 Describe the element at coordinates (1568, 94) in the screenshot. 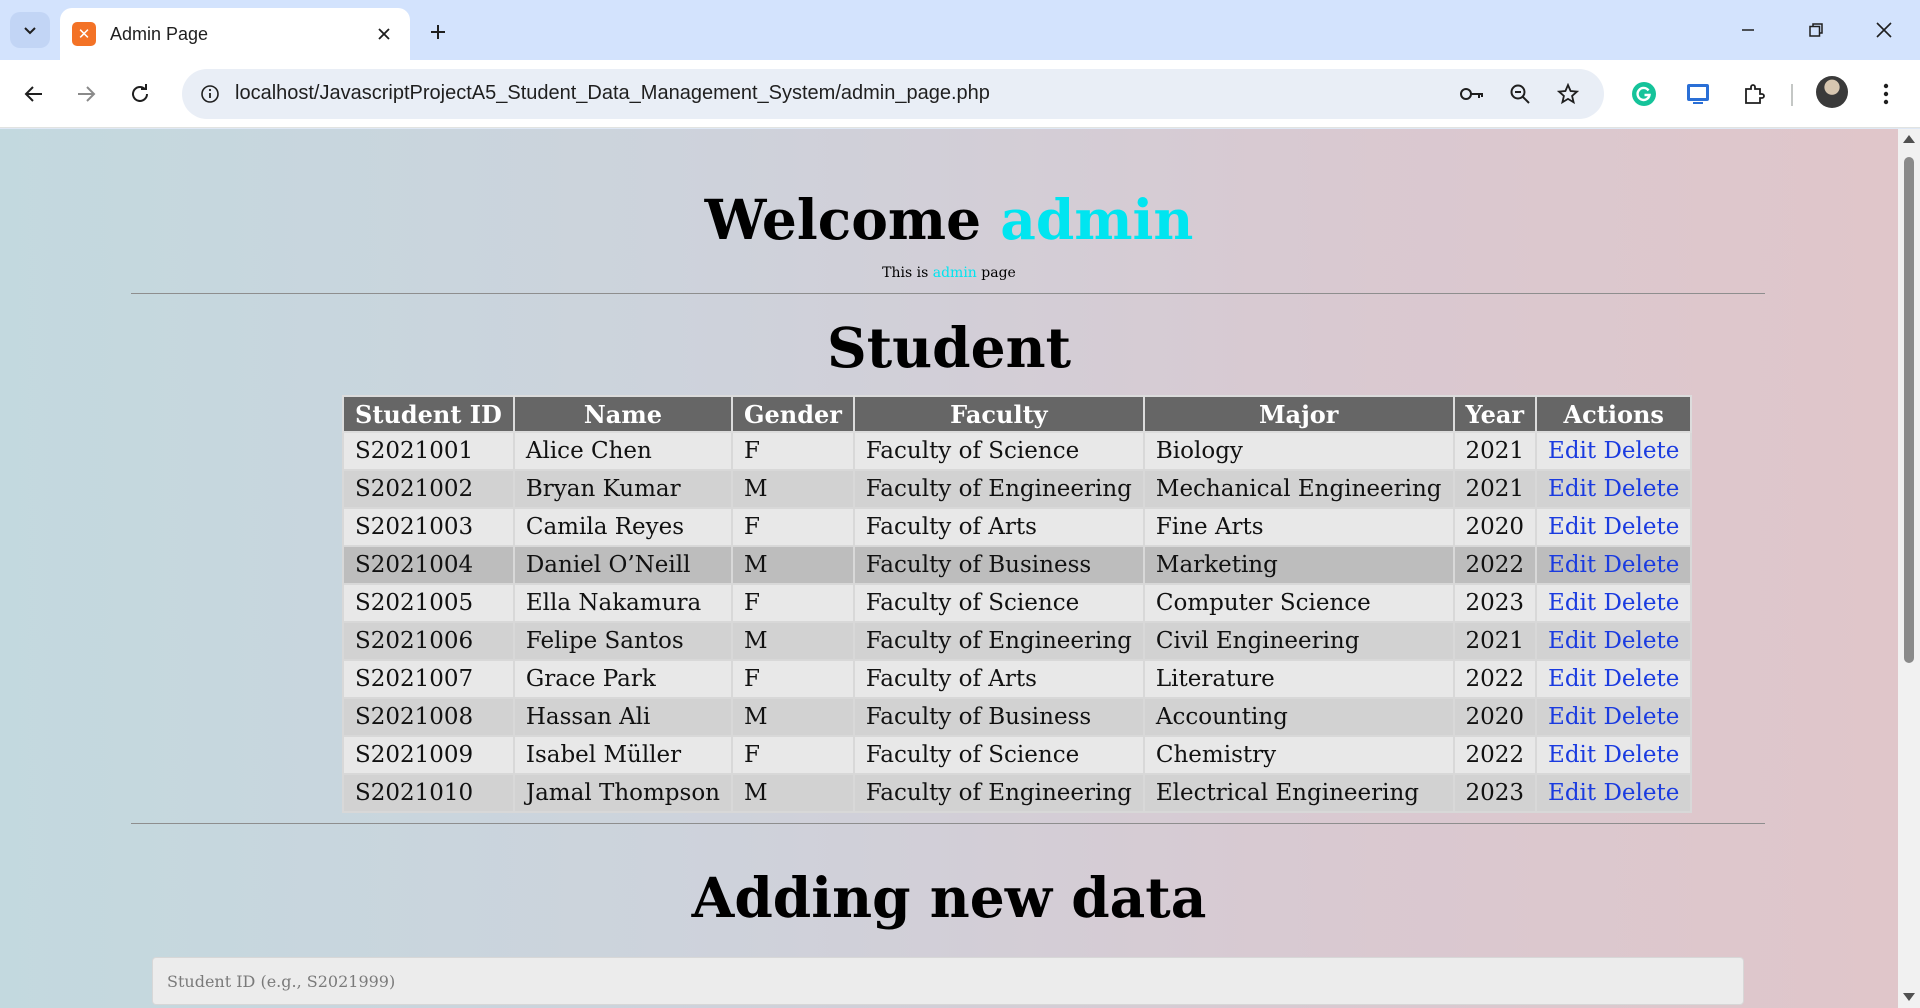

I see `bookmark-button` at that location.